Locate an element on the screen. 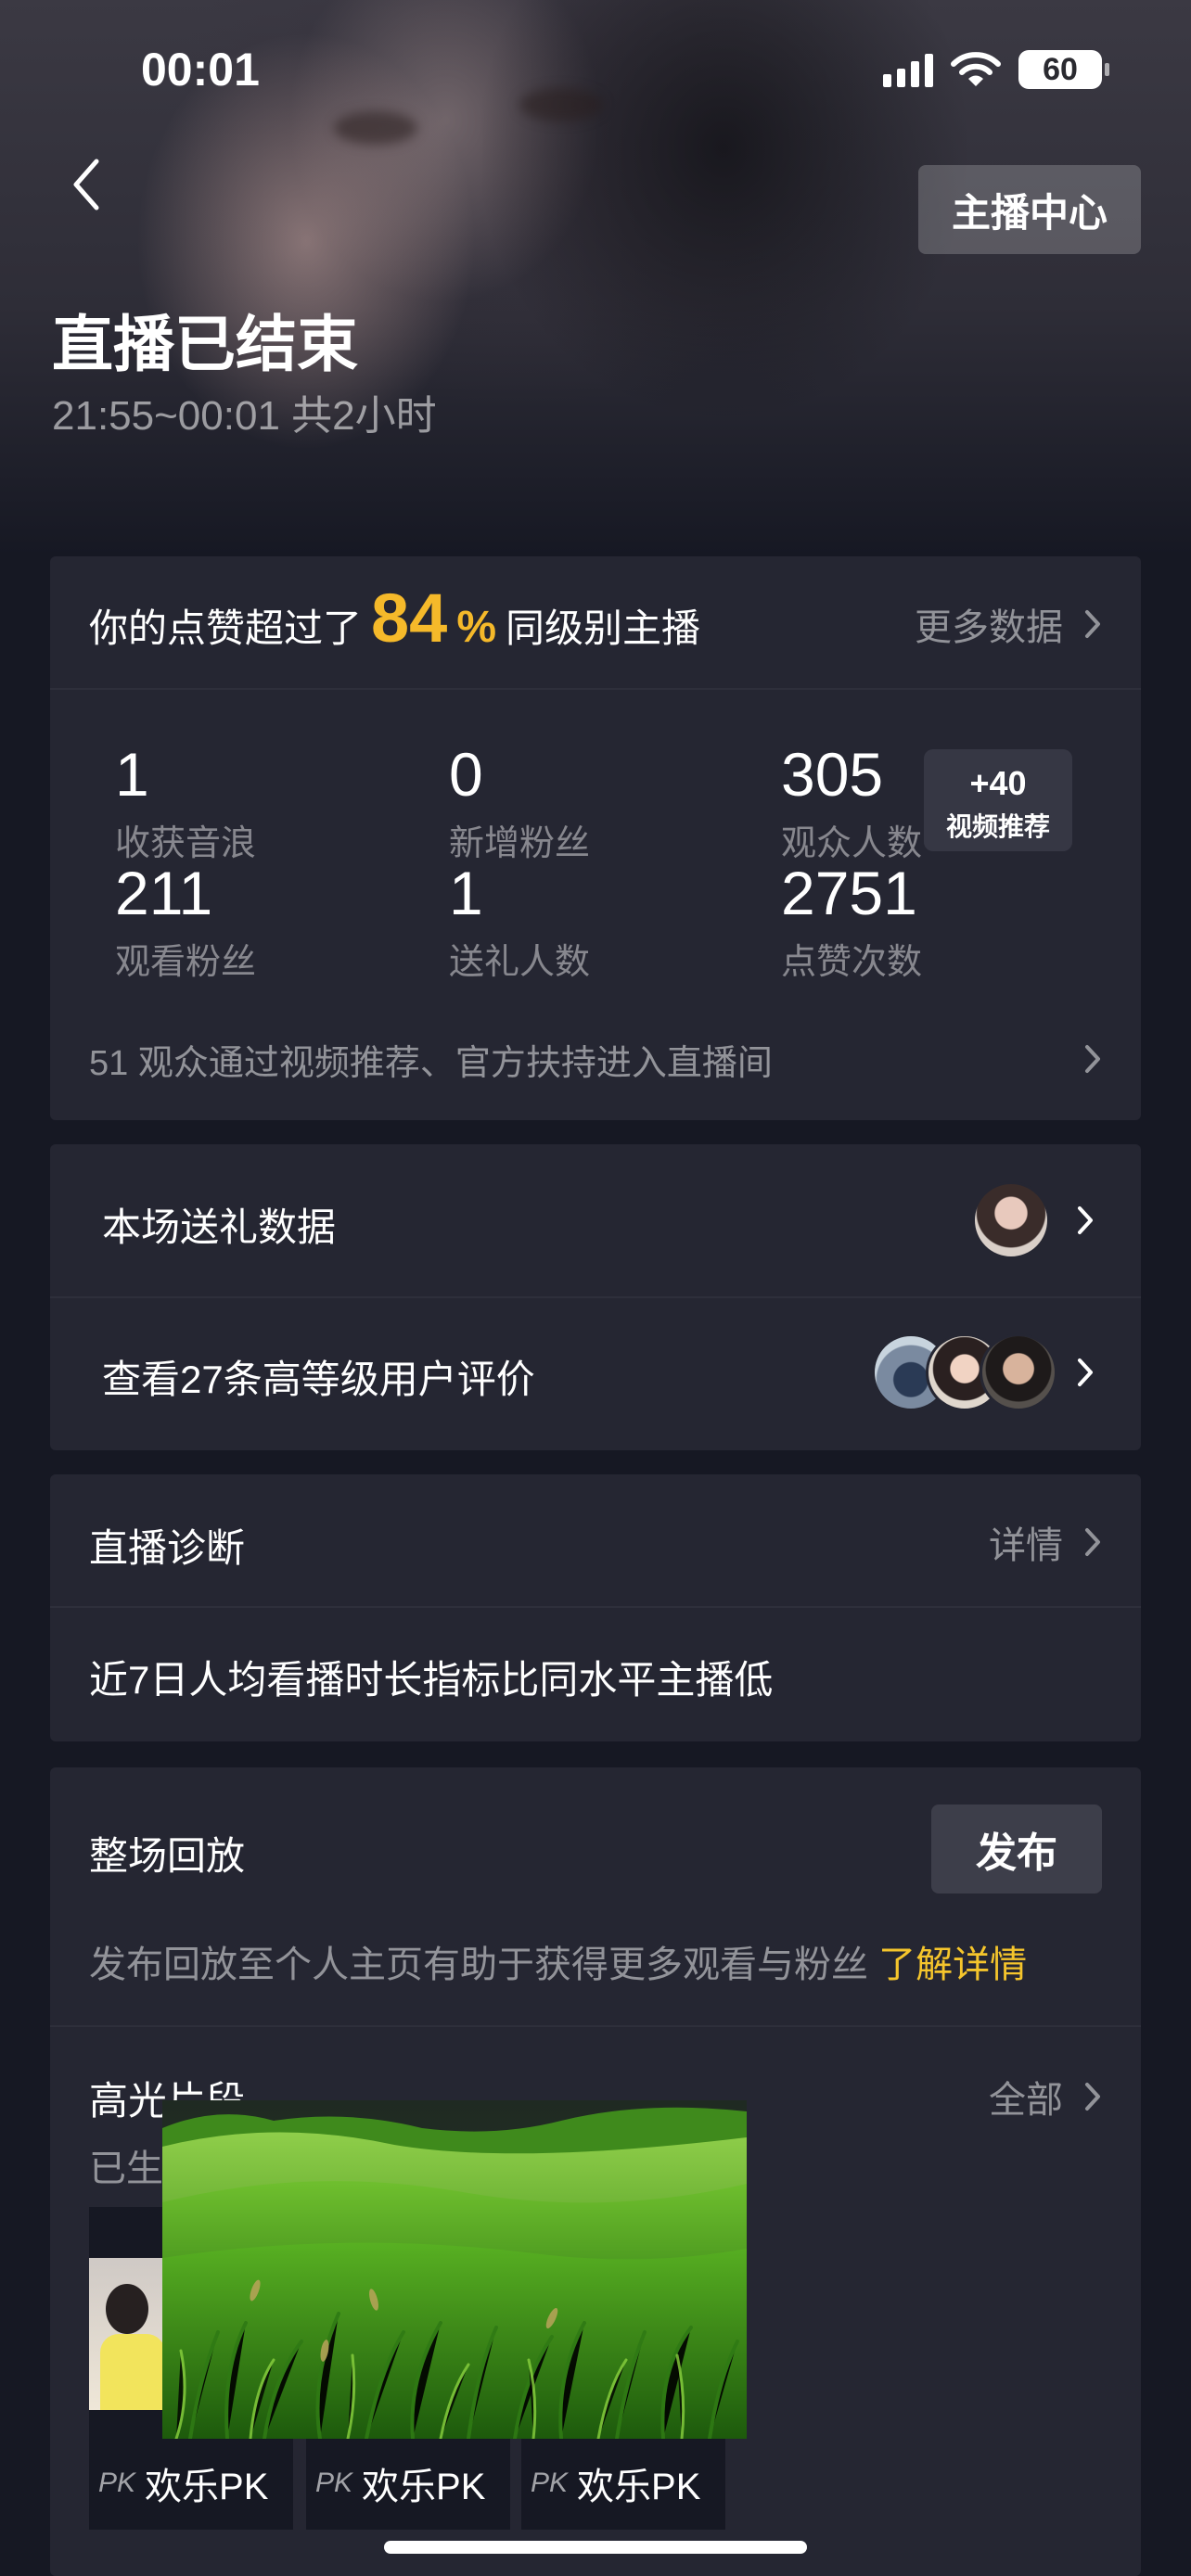  back-button is located at coordinates (93, 186).